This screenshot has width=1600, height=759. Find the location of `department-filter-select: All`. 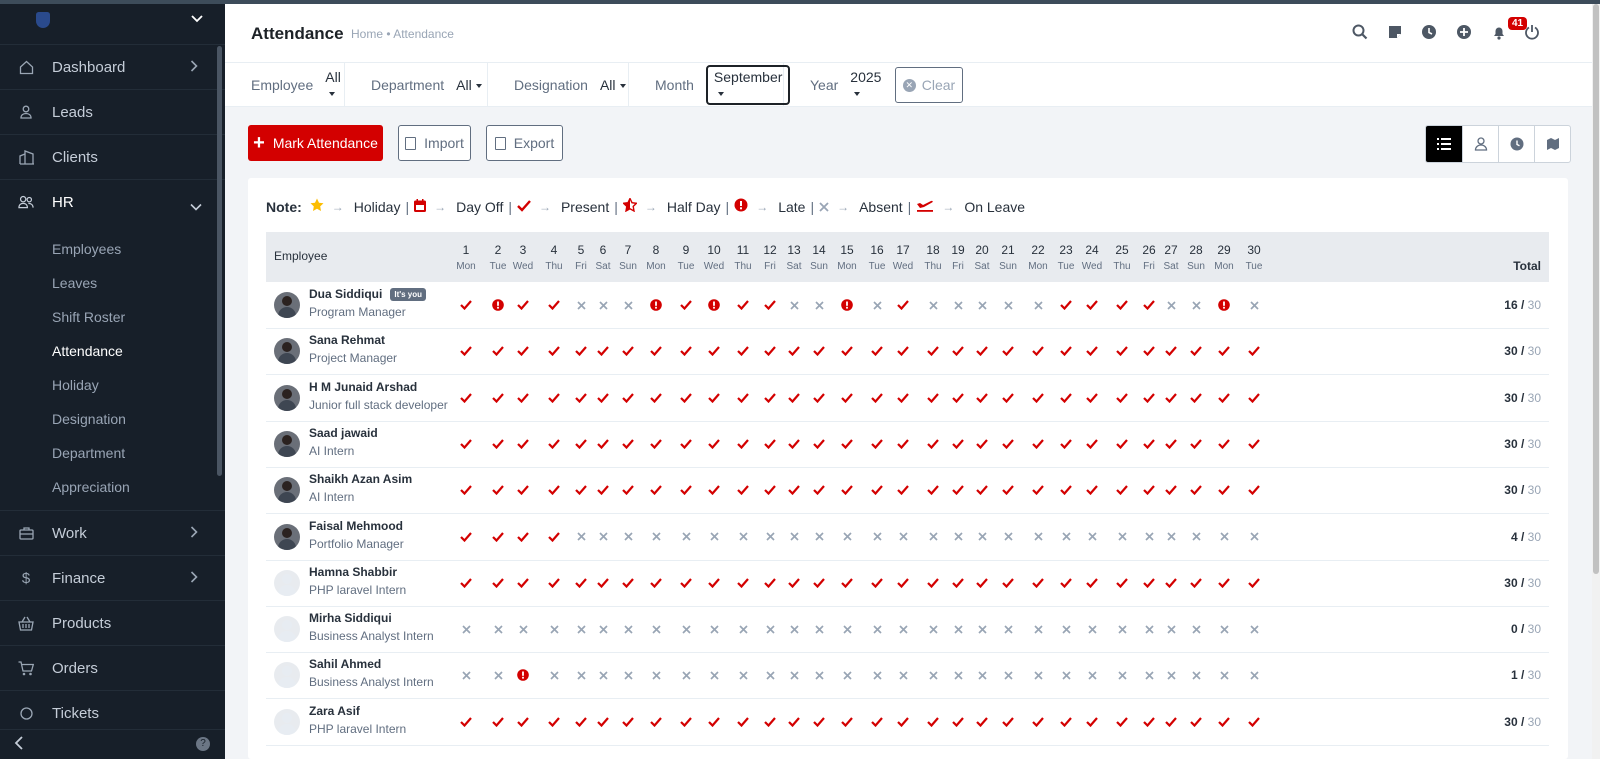

department-filter-select: All is located at coordinates (469, 85).